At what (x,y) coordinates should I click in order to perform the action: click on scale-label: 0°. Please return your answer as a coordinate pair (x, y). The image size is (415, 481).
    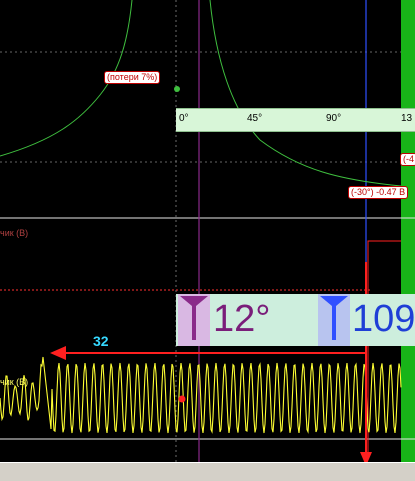
    Looking at the image, I should click on (184, 118).